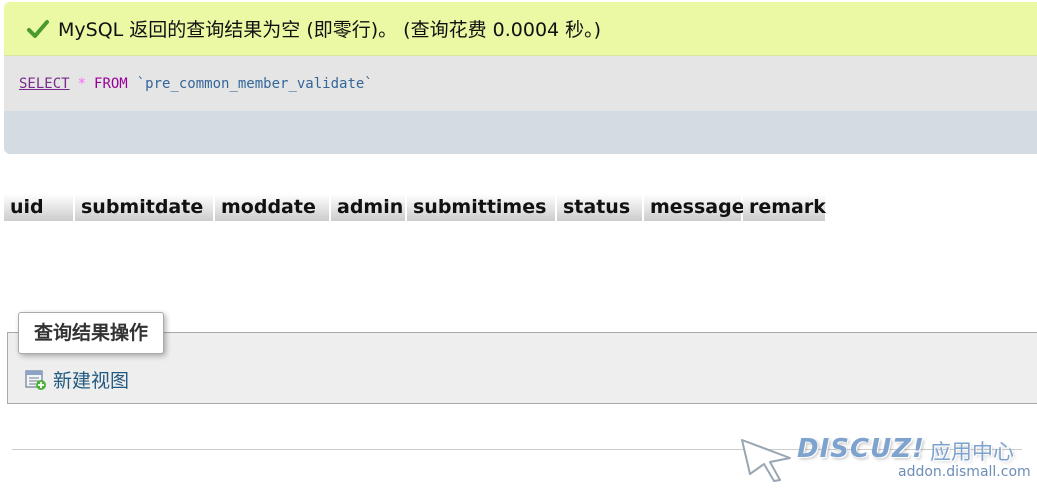 The image size is (1037, 497). I want to click on column-header-remark: remark, so click(784, 207).